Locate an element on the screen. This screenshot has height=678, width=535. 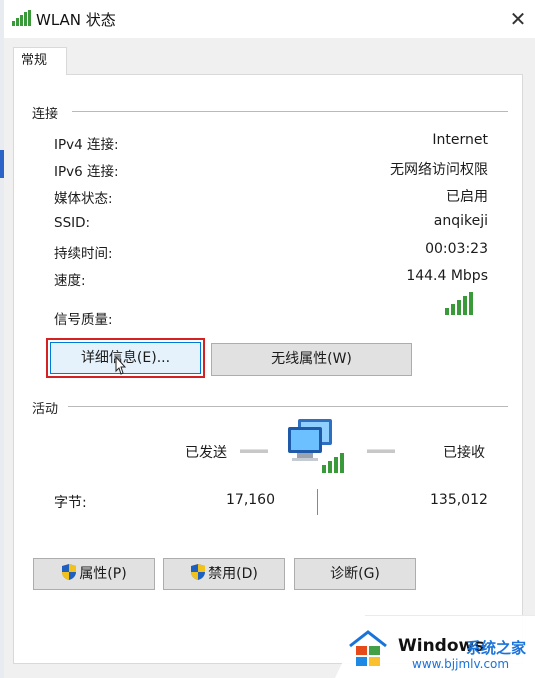
duration-value: 00:03:23 is located at coordinates (456, 249).